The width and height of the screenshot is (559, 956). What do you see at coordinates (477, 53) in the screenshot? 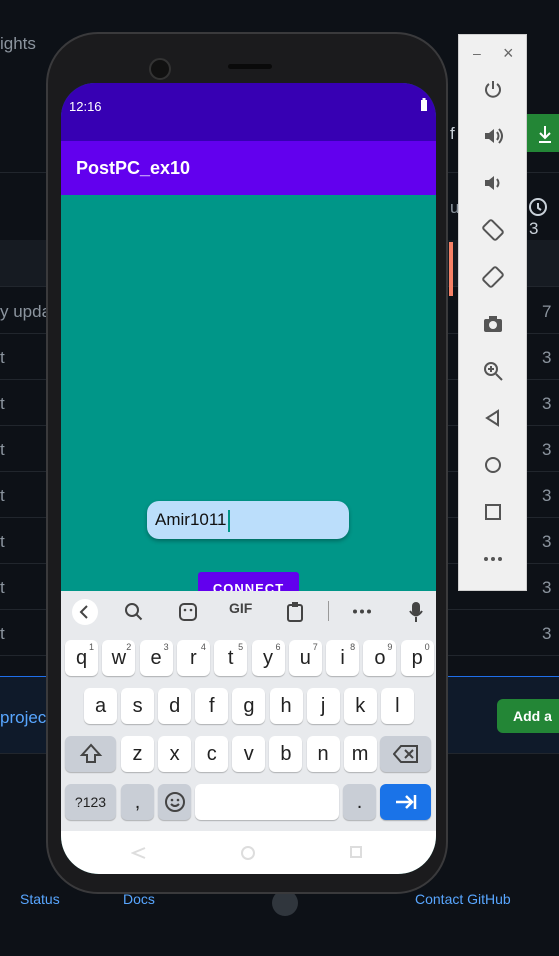
I see `minimize-button: –` at bounding box center [477, 53].